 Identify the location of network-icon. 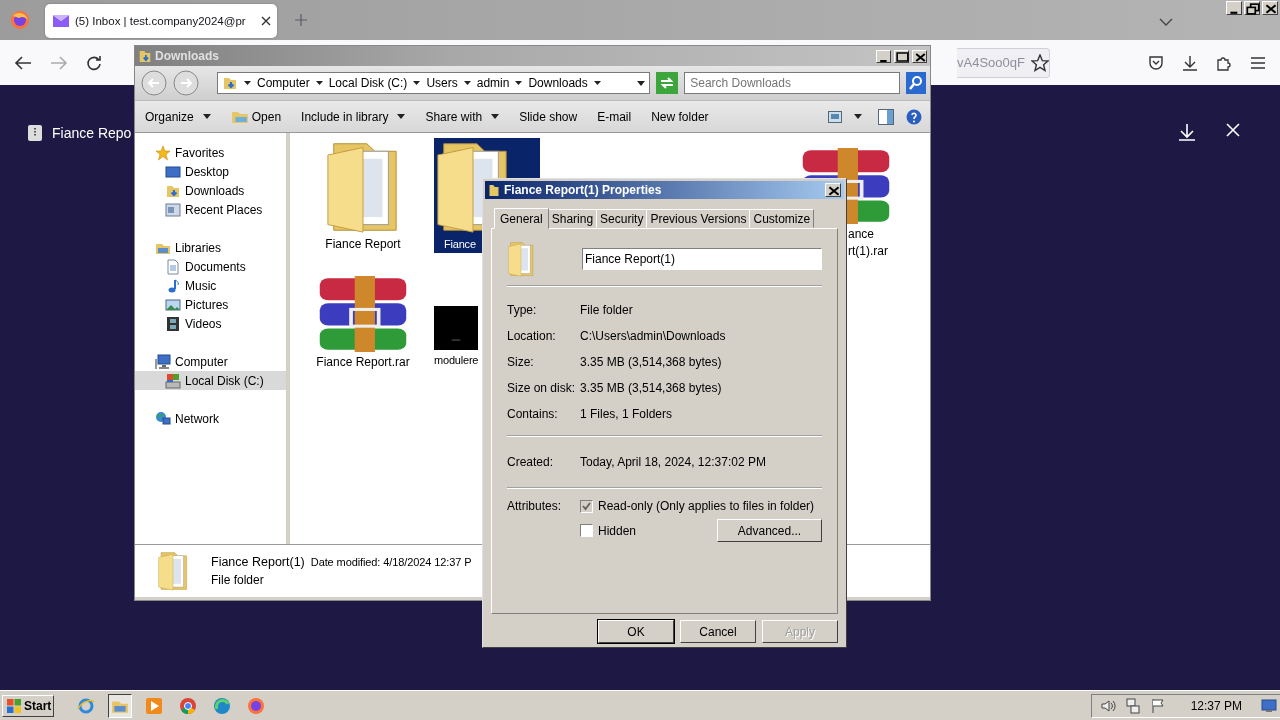
(1132, 706).